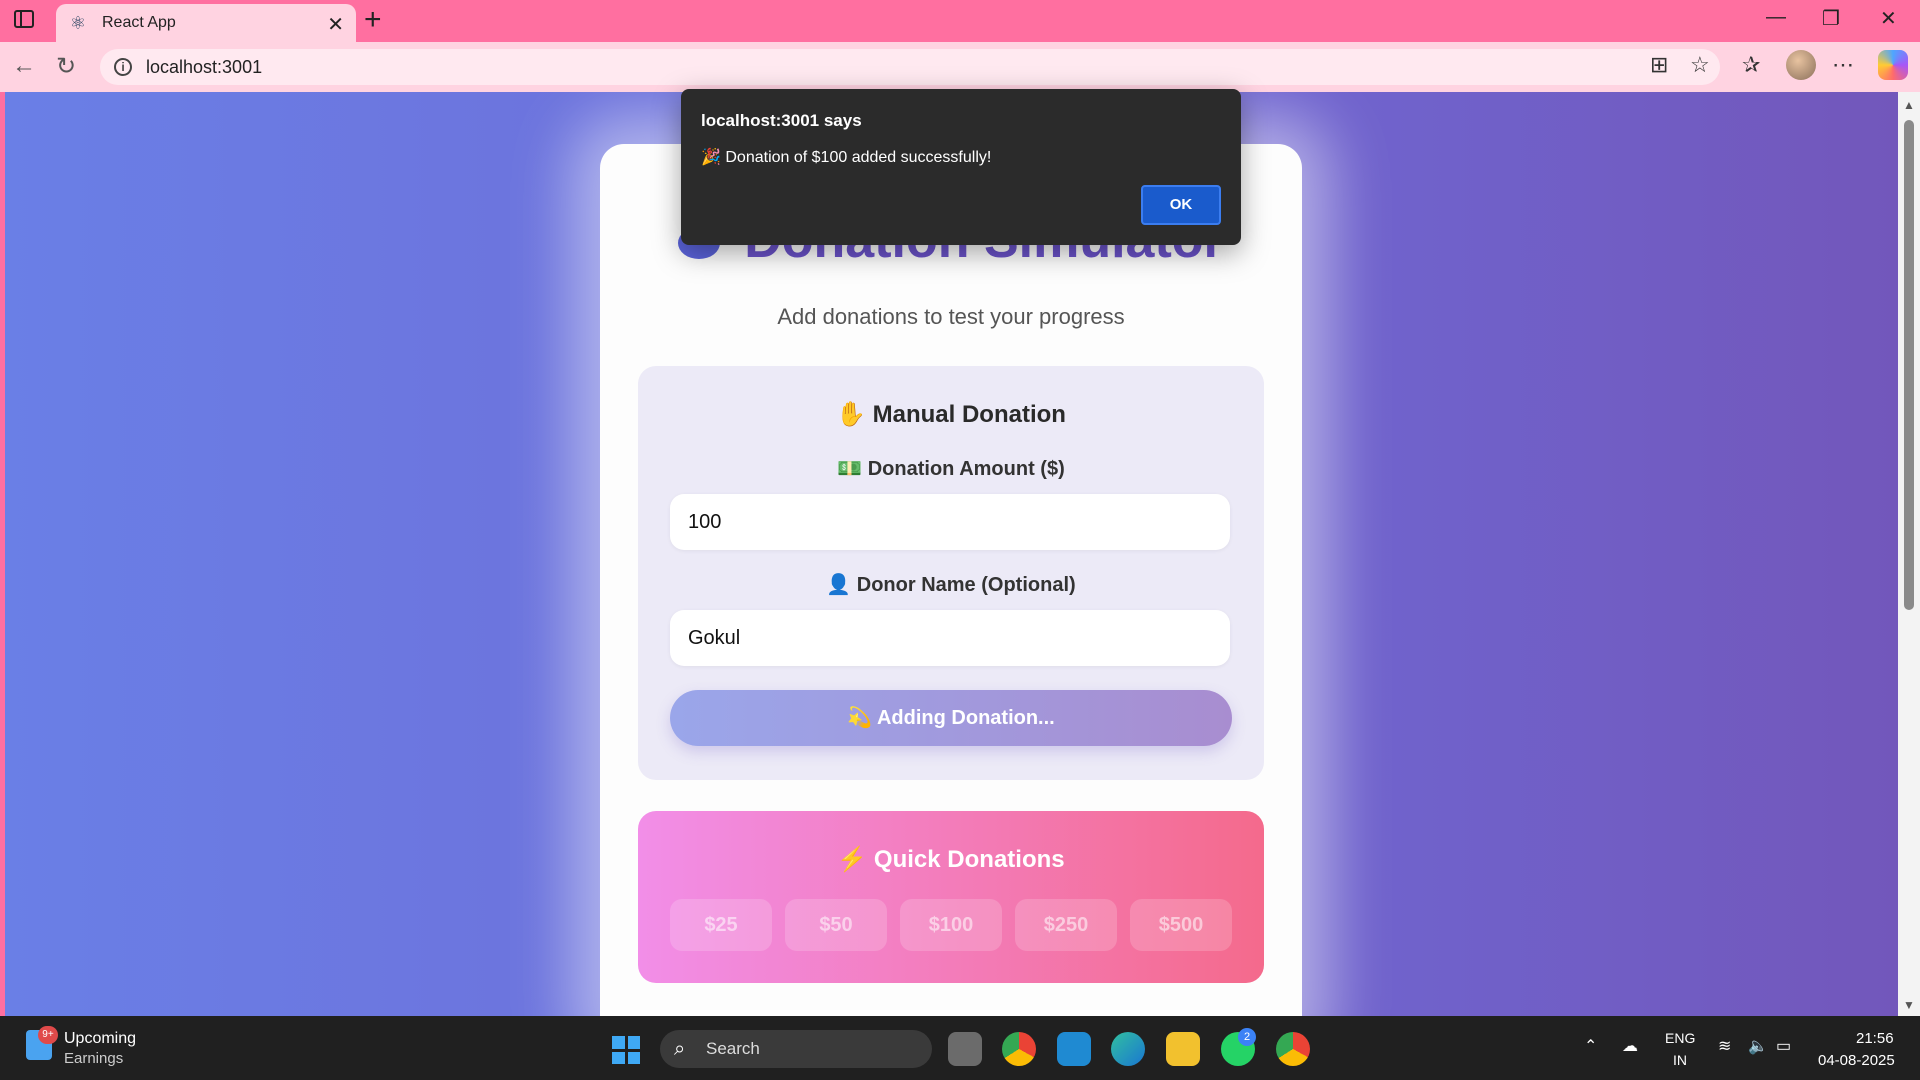 The image size is (1920, 1080). What do you see at coordinates (1724, 1046) in the screenshot?
I see `wifi-icon: ≋` at bounding box center [1724, 1046].